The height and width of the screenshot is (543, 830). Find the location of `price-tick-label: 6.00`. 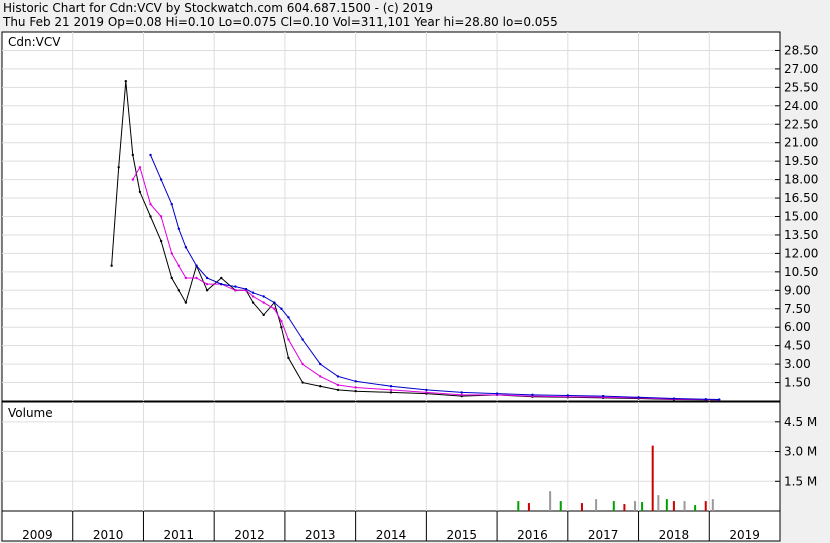

price-tick-label: 6.00 is located at coordinates (797, 327).